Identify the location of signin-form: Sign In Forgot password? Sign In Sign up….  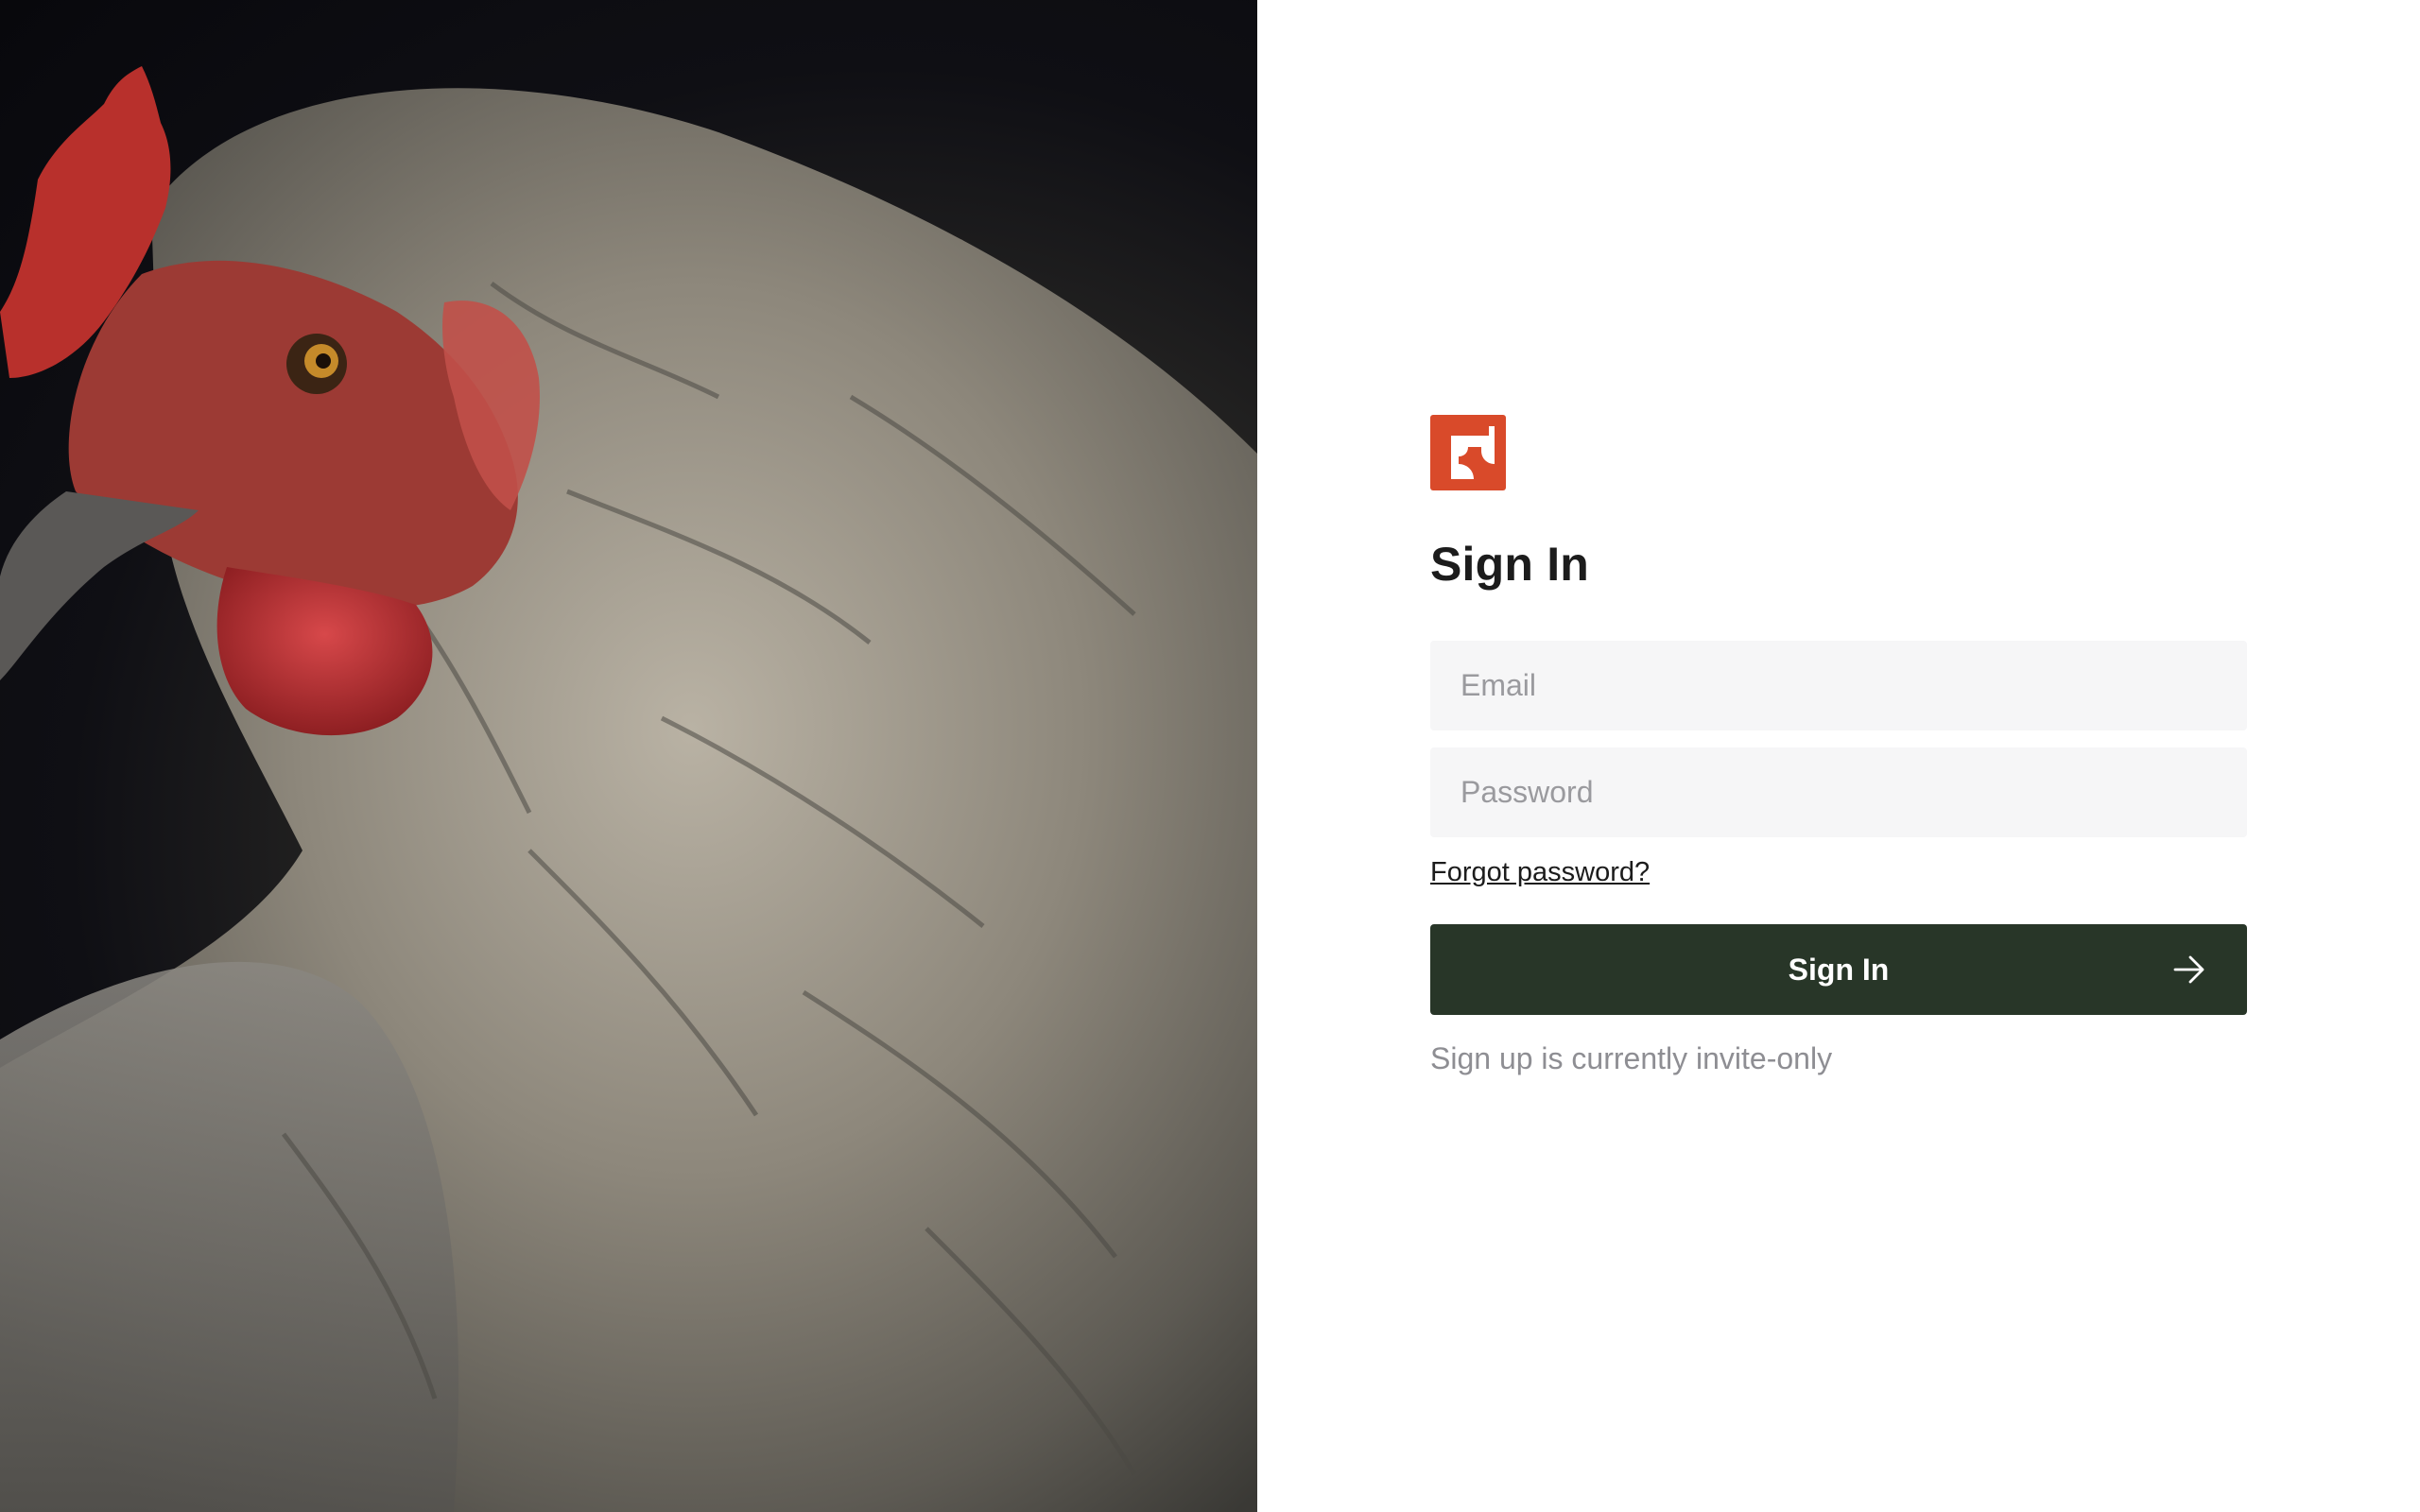
(1838, 745).